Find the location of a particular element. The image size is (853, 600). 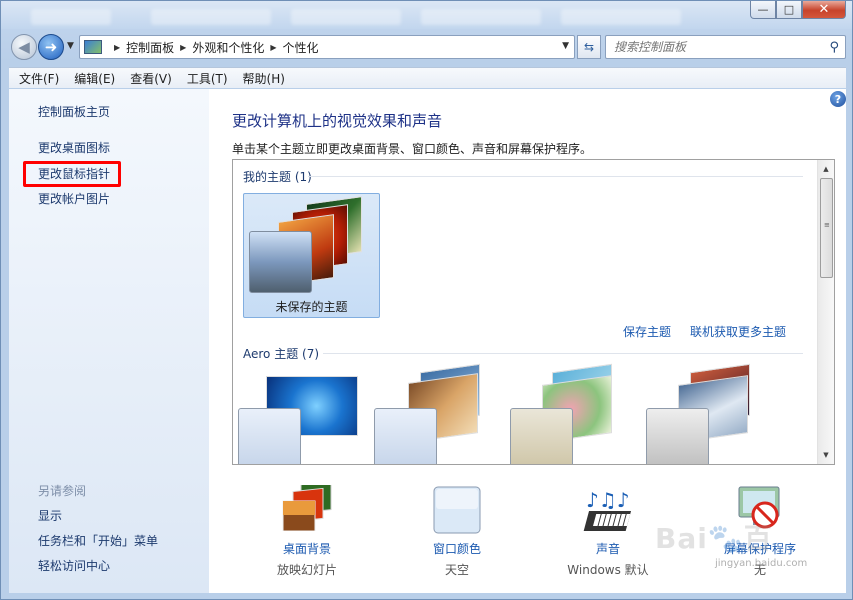

menu-tools: 工具(T) is located at coordinates (207, 78).